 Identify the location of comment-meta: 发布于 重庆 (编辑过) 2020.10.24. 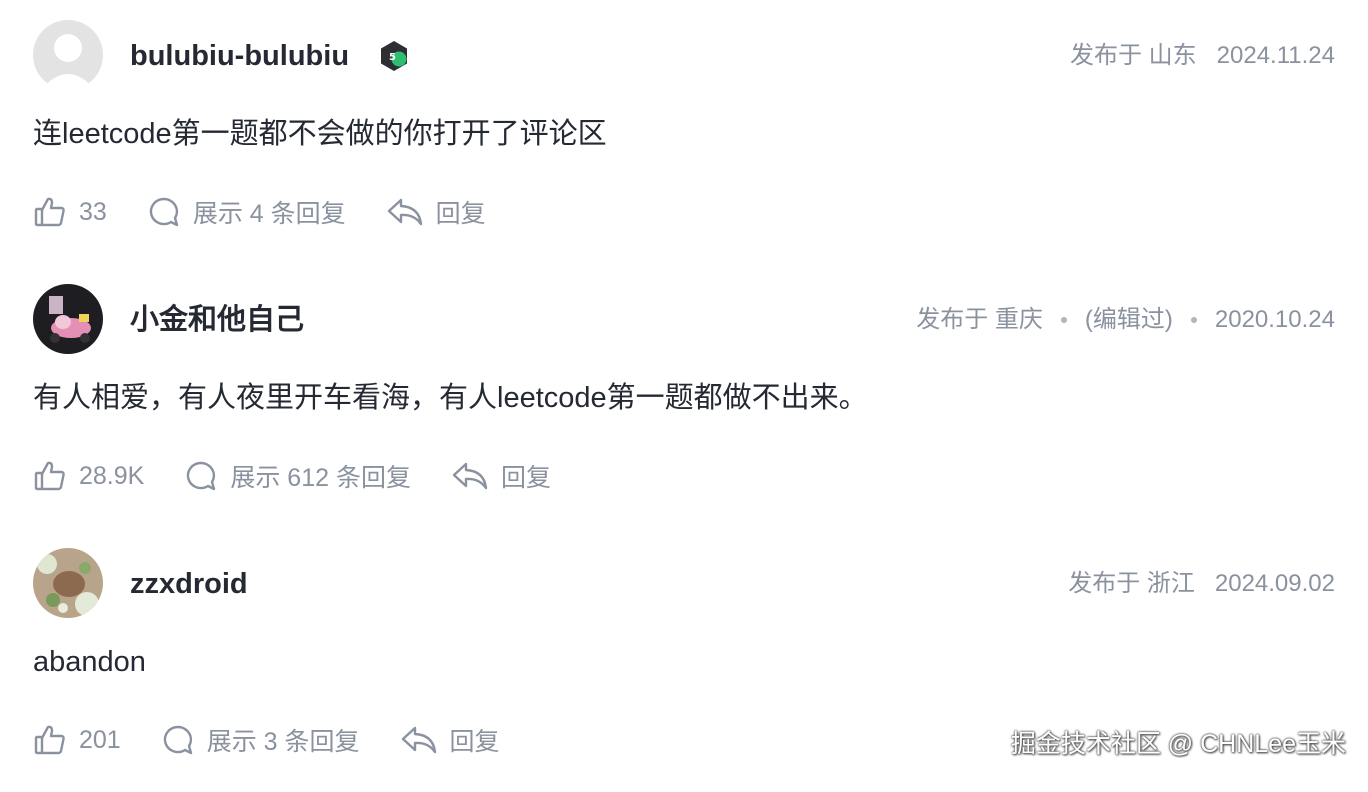
(1125, 320).